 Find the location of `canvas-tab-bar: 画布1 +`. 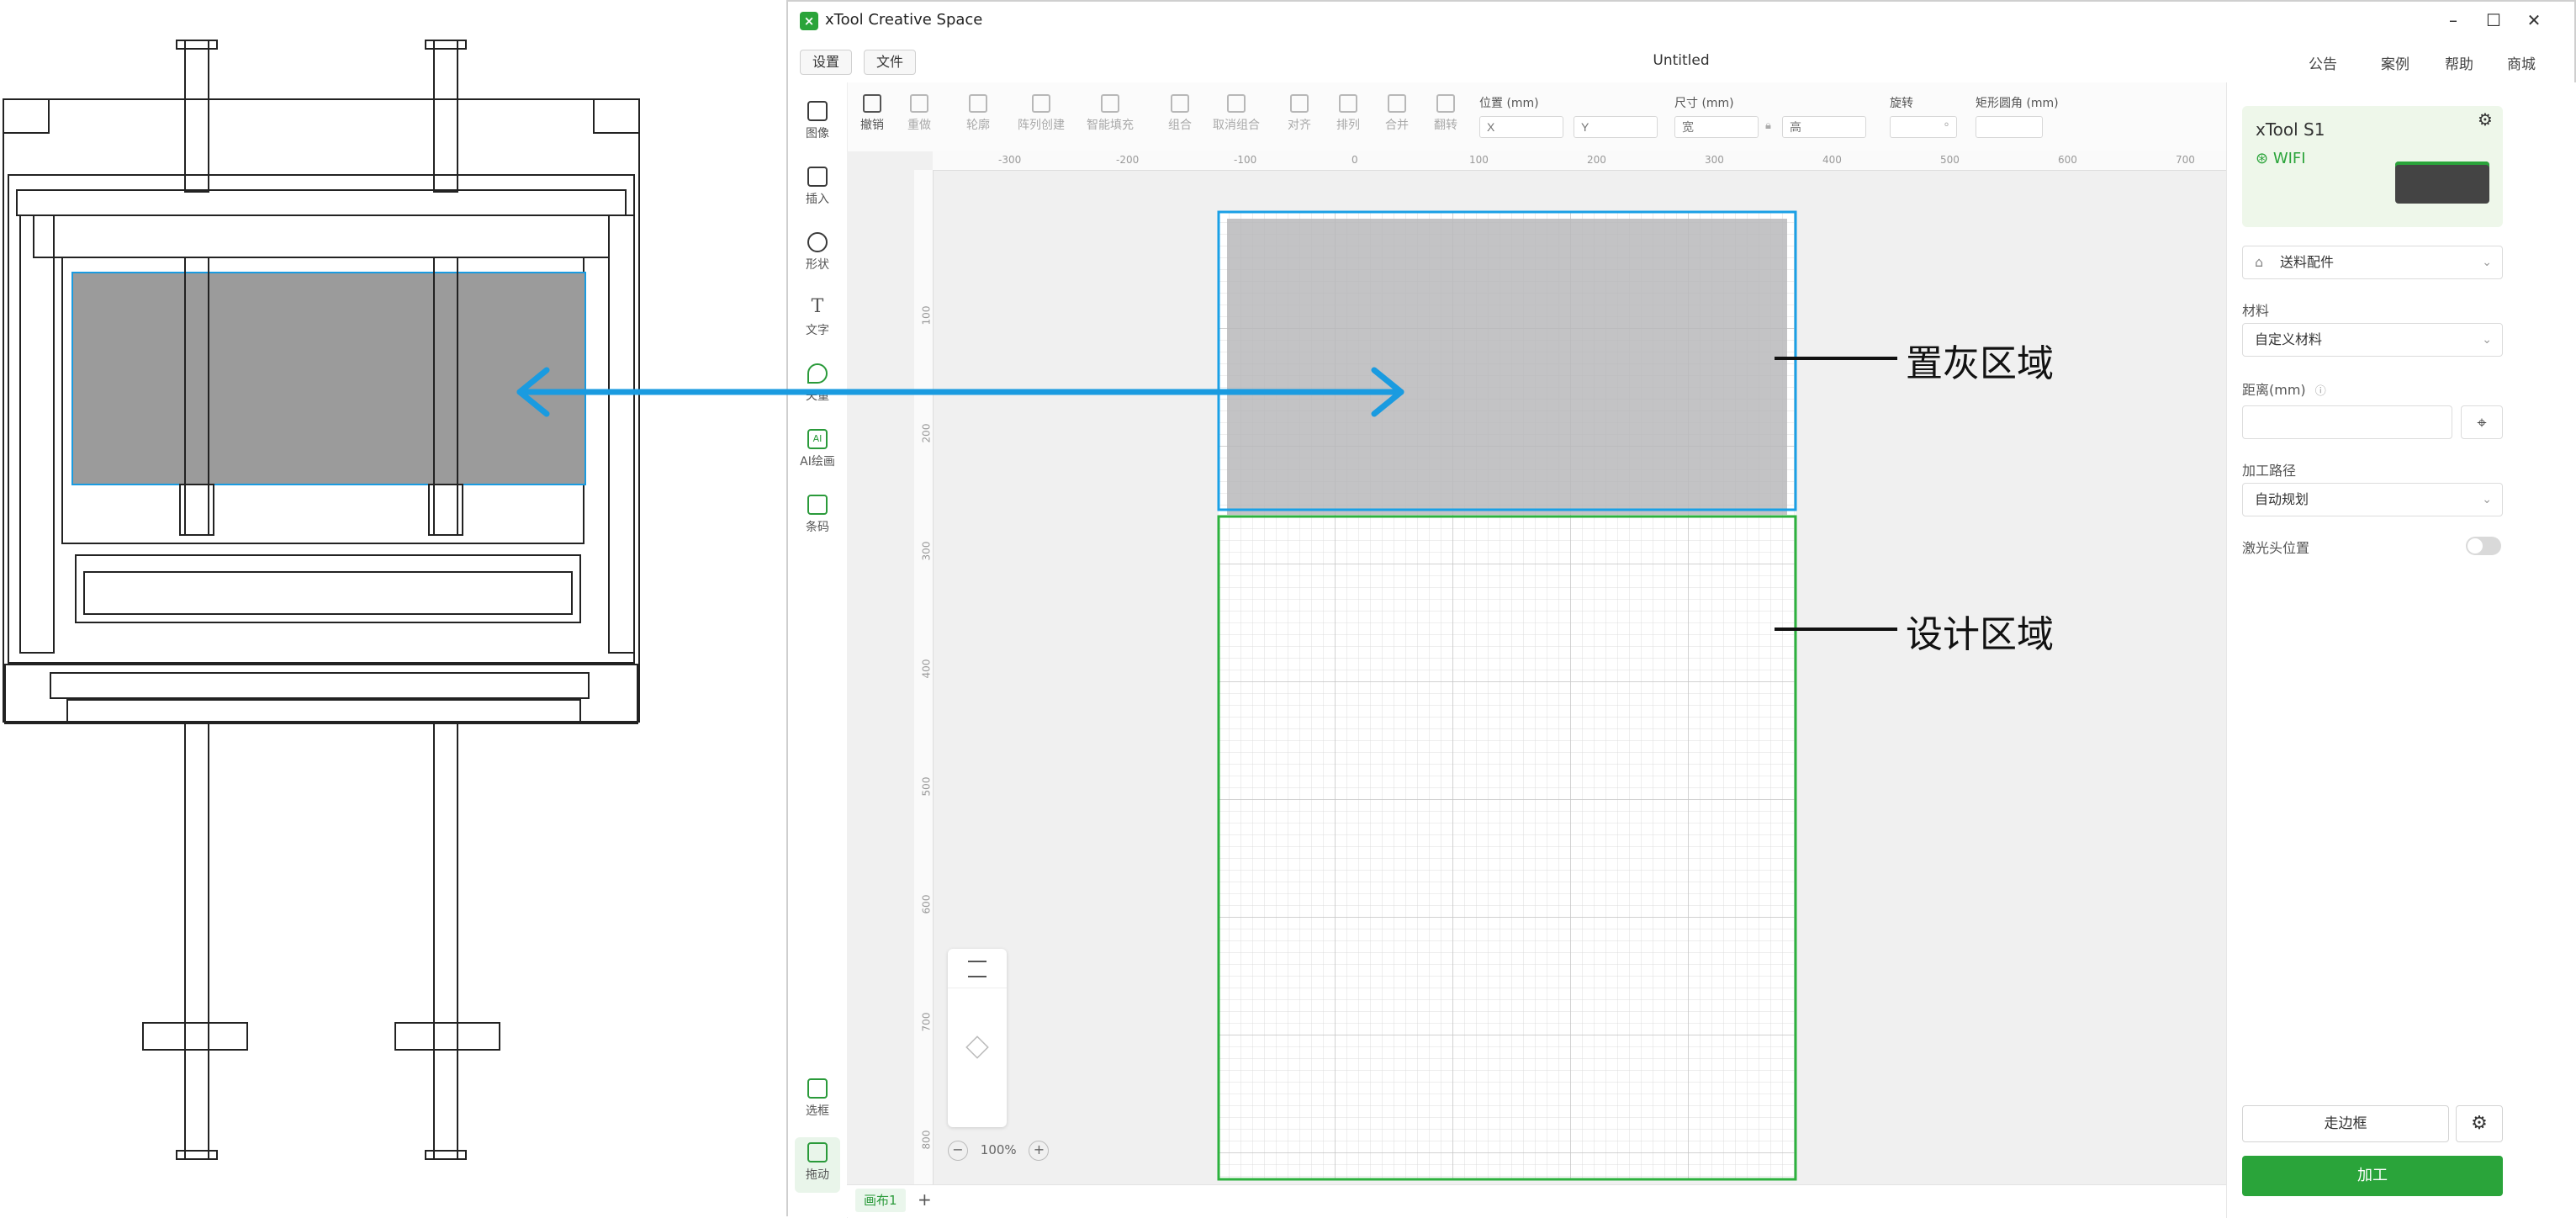

canvas-tab-bar: 画布1 + is located at coordinates (1536, 1201).